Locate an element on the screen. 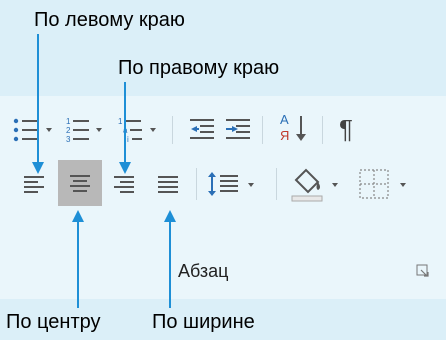  svg-text: i is located at coordinates (128, 139).